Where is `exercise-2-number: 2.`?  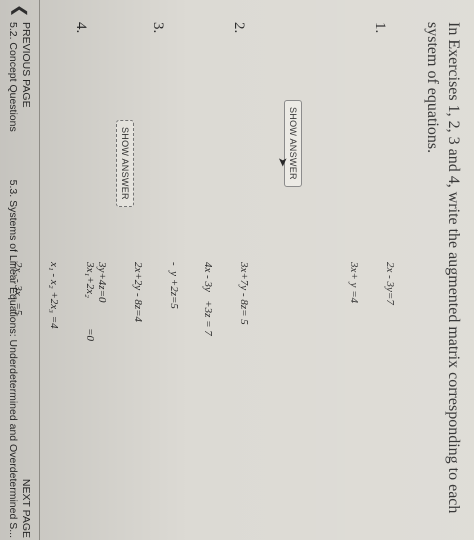 exercise-2-number: 2. is located at coordinates (239, 28).